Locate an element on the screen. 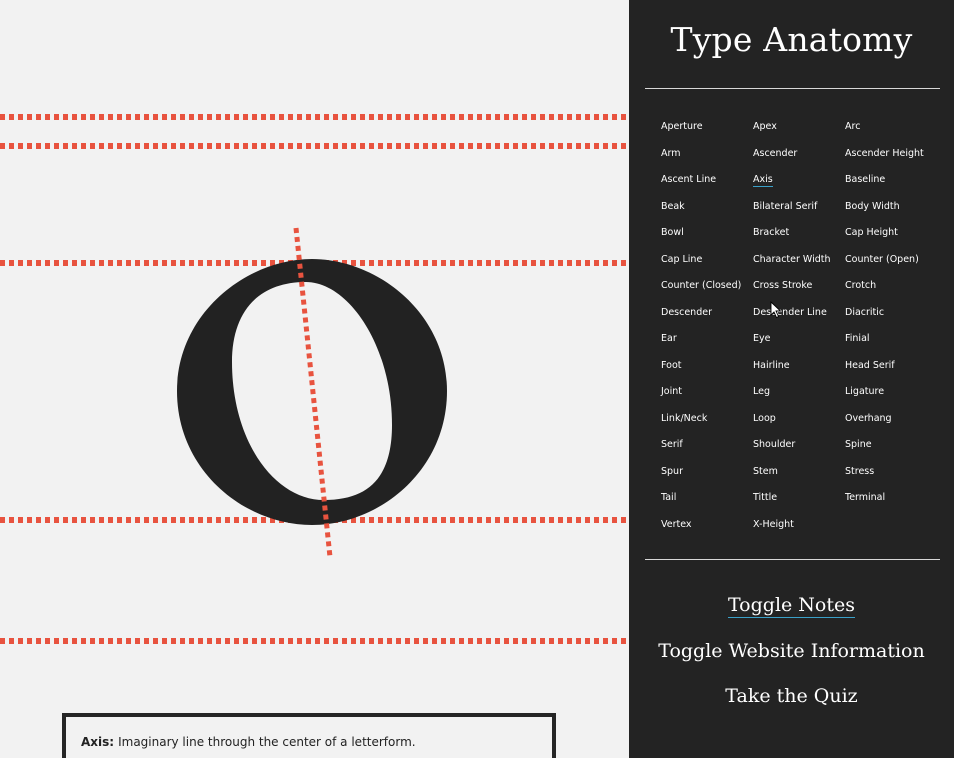 This screenshot has width=954, height=758. term-descender: Descender is located at coordinates (707, 317).